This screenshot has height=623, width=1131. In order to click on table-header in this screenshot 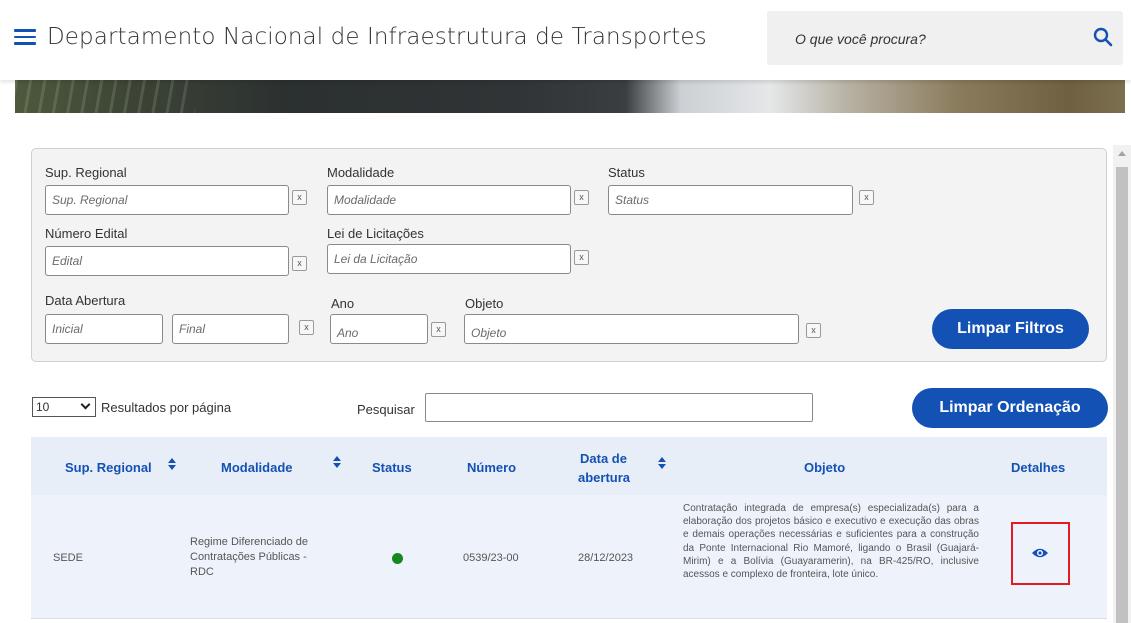, I will do `click(569, 466)`.